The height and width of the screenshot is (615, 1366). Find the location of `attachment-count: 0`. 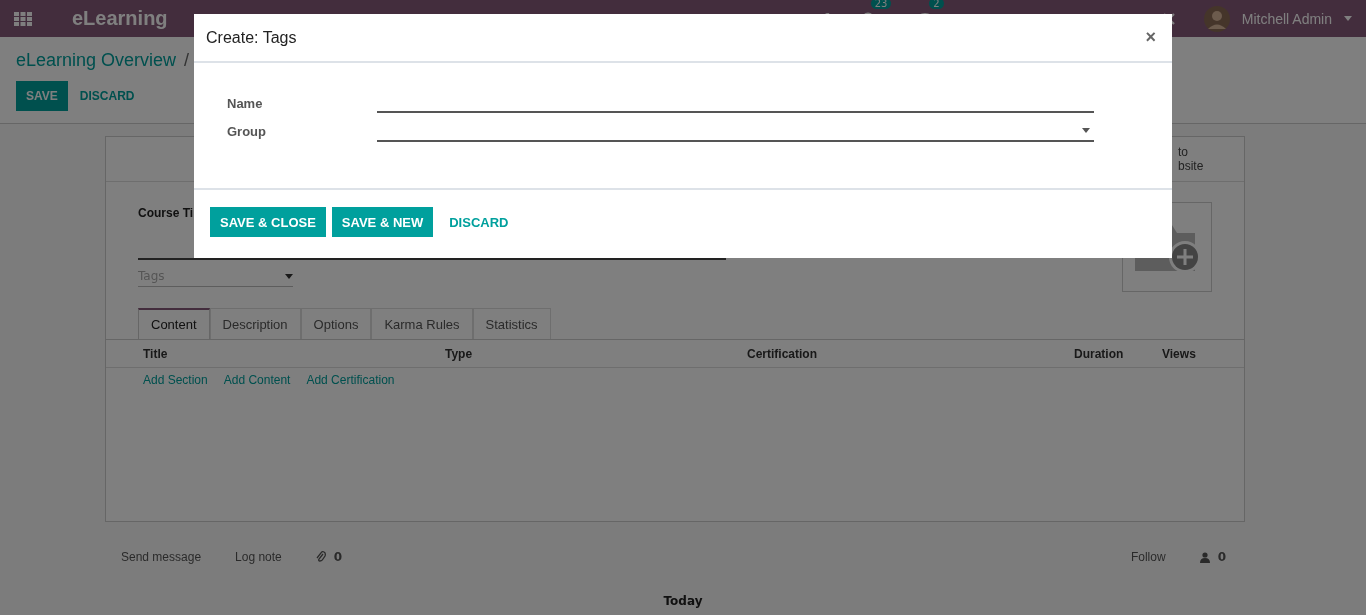

attachment-count: 0 is located at coordinates (338, 557).